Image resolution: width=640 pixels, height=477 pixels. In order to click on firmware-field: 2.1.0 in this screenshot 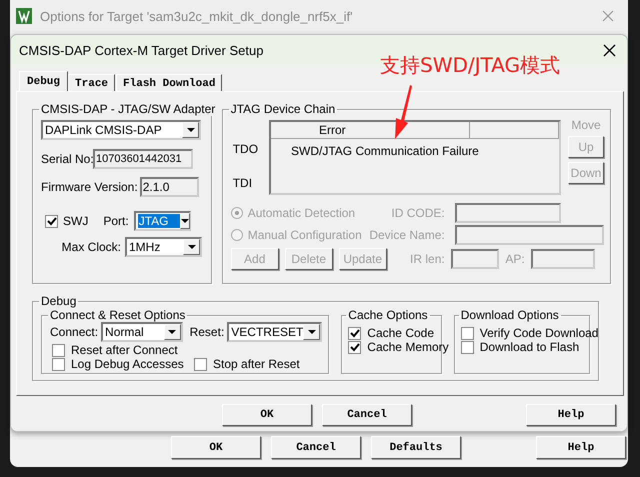, I will do `click(169, 187)`.